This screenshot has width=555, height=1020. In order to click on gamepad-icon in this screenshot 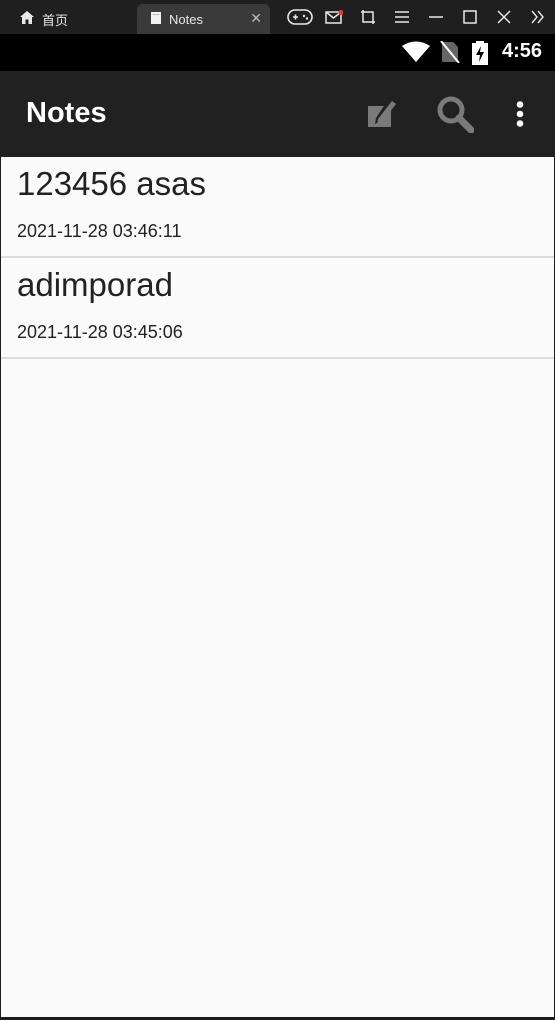, I will do `click(300, 17)`.